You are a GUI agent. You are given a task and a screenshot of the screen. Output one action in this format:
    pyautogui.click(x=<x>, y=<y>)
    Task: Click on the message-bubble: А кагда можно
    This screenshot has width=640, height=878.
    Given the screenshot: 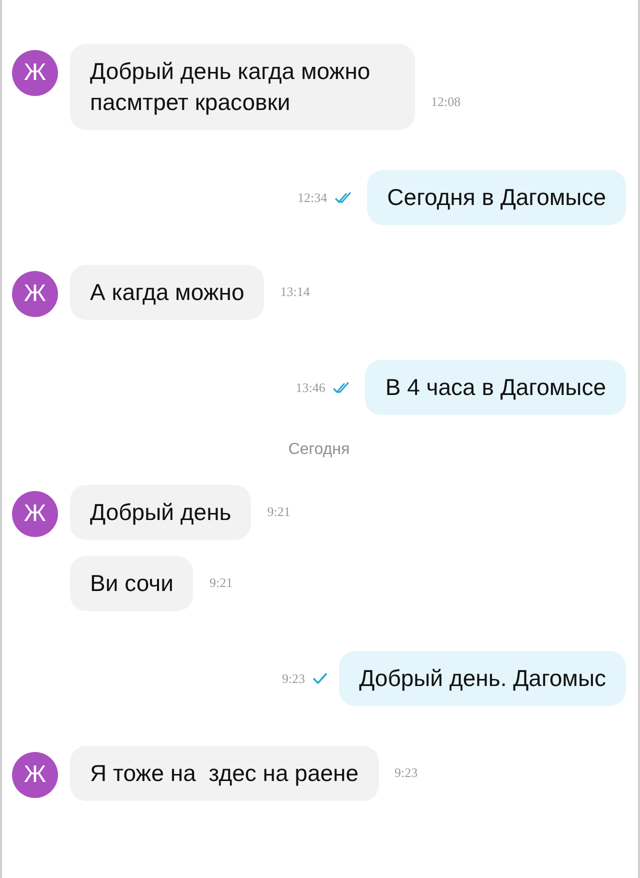 What is the action you would take?
    pyautogui.click(x=167, y=292)
    